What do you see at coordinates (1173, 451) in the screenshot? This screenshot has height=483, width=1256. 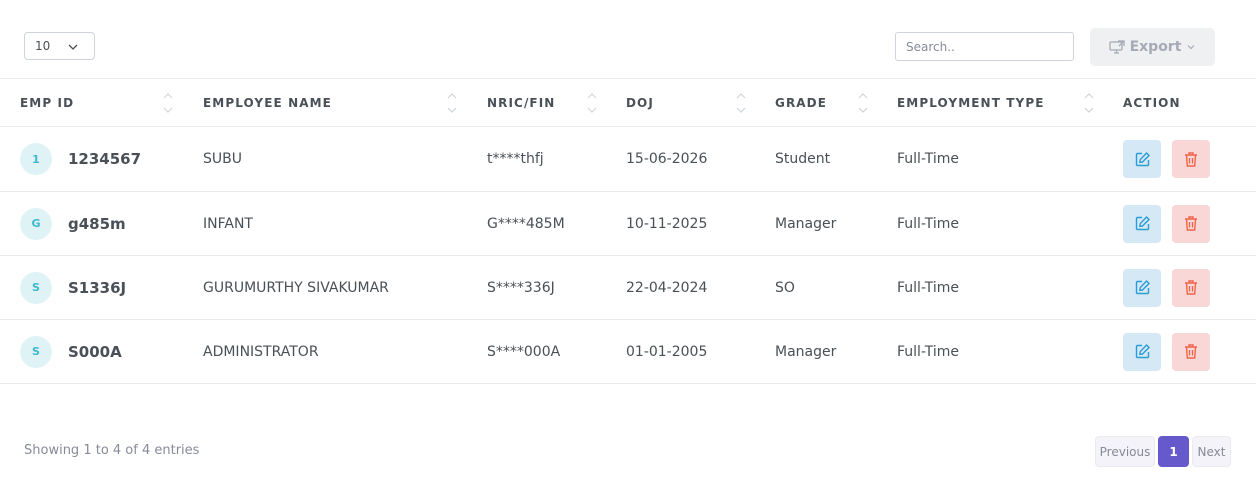 I see `pagination-page-1: 1` at bounding box center [1173, 451].